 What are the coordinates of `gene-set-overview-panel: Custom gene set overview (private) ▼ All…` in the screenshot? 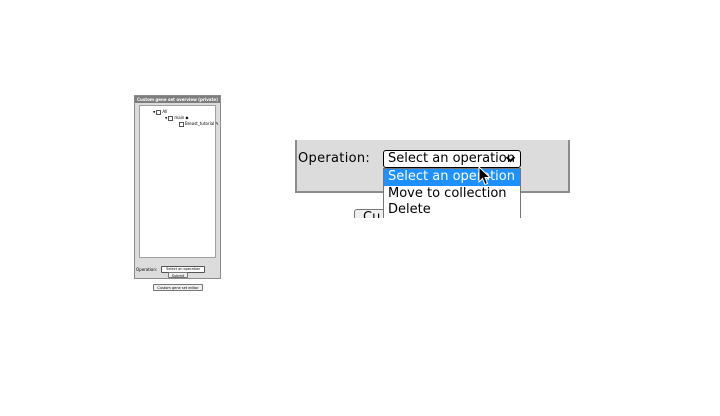 It's located at (177, 187).